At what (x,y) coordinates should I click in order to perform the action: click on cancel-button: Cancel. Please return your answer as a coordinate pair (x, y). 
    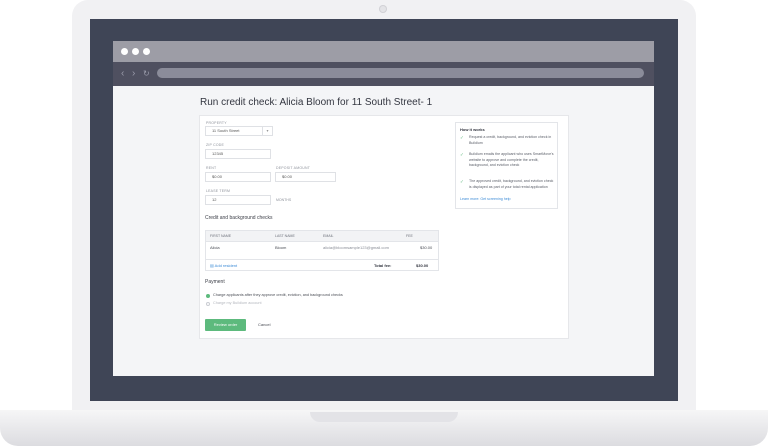
    Looking at the image, I should click on (264, 324).